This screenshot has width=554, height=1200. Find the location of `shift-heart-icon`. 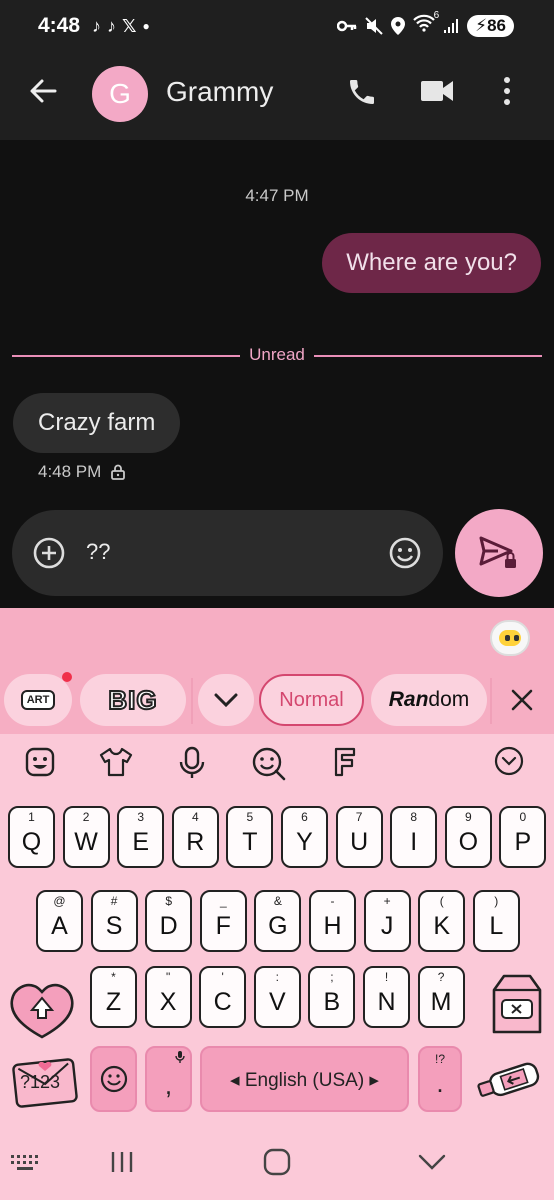

shift-heart-icon is located at coordinates (42, 1011).